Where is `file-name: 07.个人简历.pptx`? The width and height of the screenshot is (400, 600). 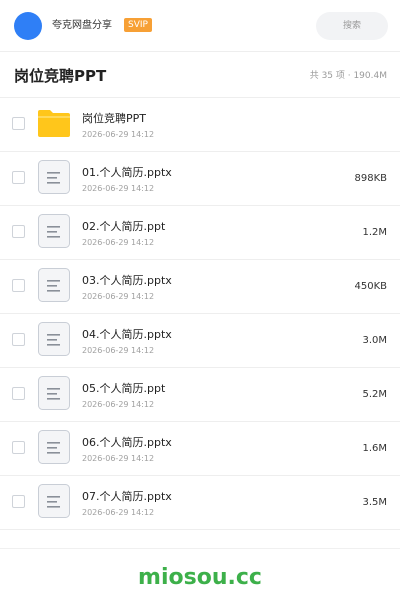
file-name: 07.个人简历.pptx is located at coordinates (127, 497).